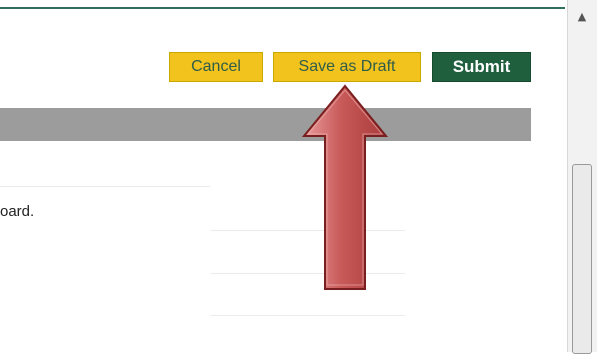  What do you see at coordinates (582, 17) in the screenshot?
I see `scroll-up-icon: ▲` at bounding box center [582, 17].